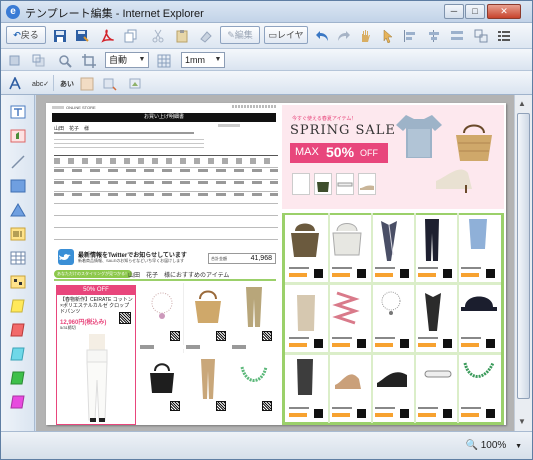 The image size is (533, 460). I want to click on align-center-button, so click(434, 35).